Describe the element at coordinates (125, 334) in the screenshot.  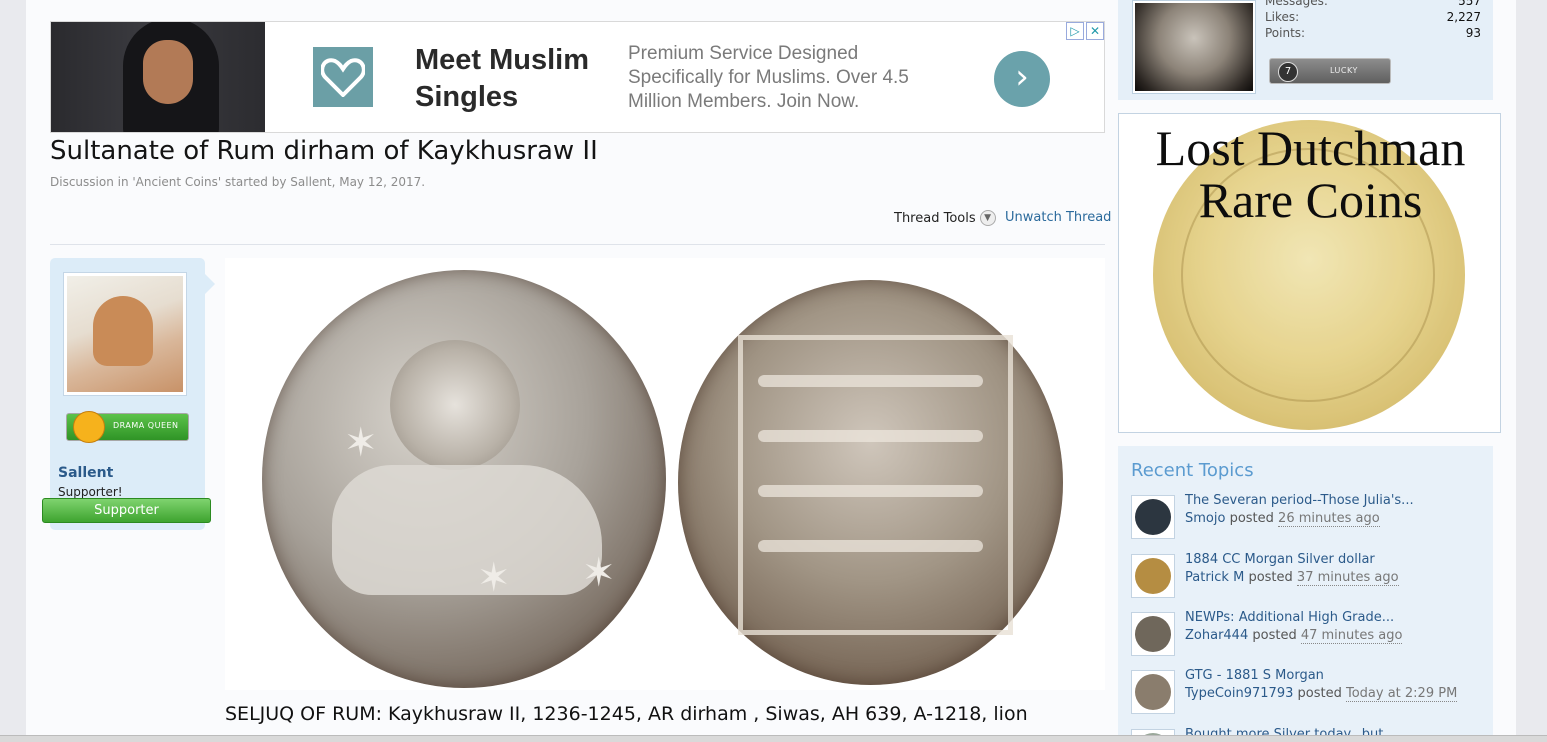
I see `avatar` at that location.